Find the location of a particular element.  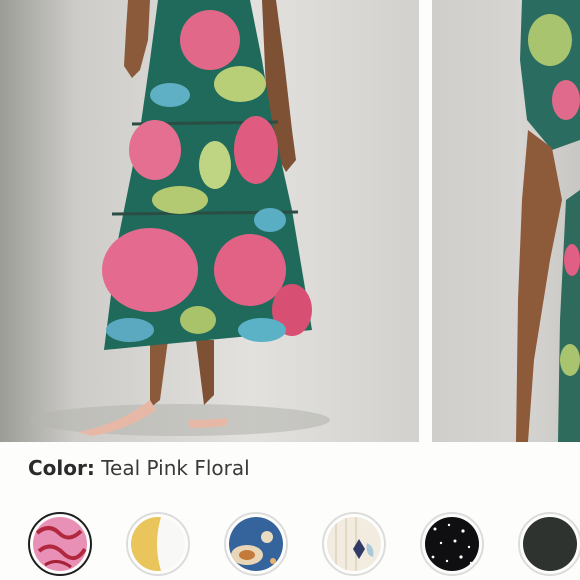

blue-paisley-pattern-icon is located at coordinates (256, 544).